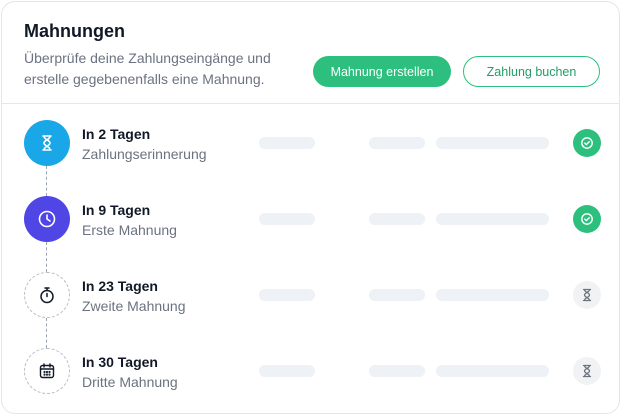 This screenshot has height=417, width=623. Describe the element at coordinates (116, 134) in the screenshot. I see `step-due-text: In 2 Tagen` at that location.